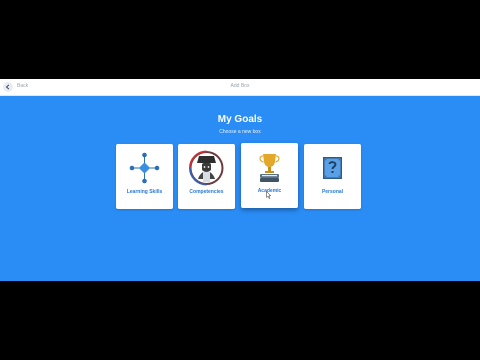 The image size is (480, 360). What do you see at coordinates (206, 168) in the screenshot?
I see `emblem-icon` at bounding box center [206, 168].